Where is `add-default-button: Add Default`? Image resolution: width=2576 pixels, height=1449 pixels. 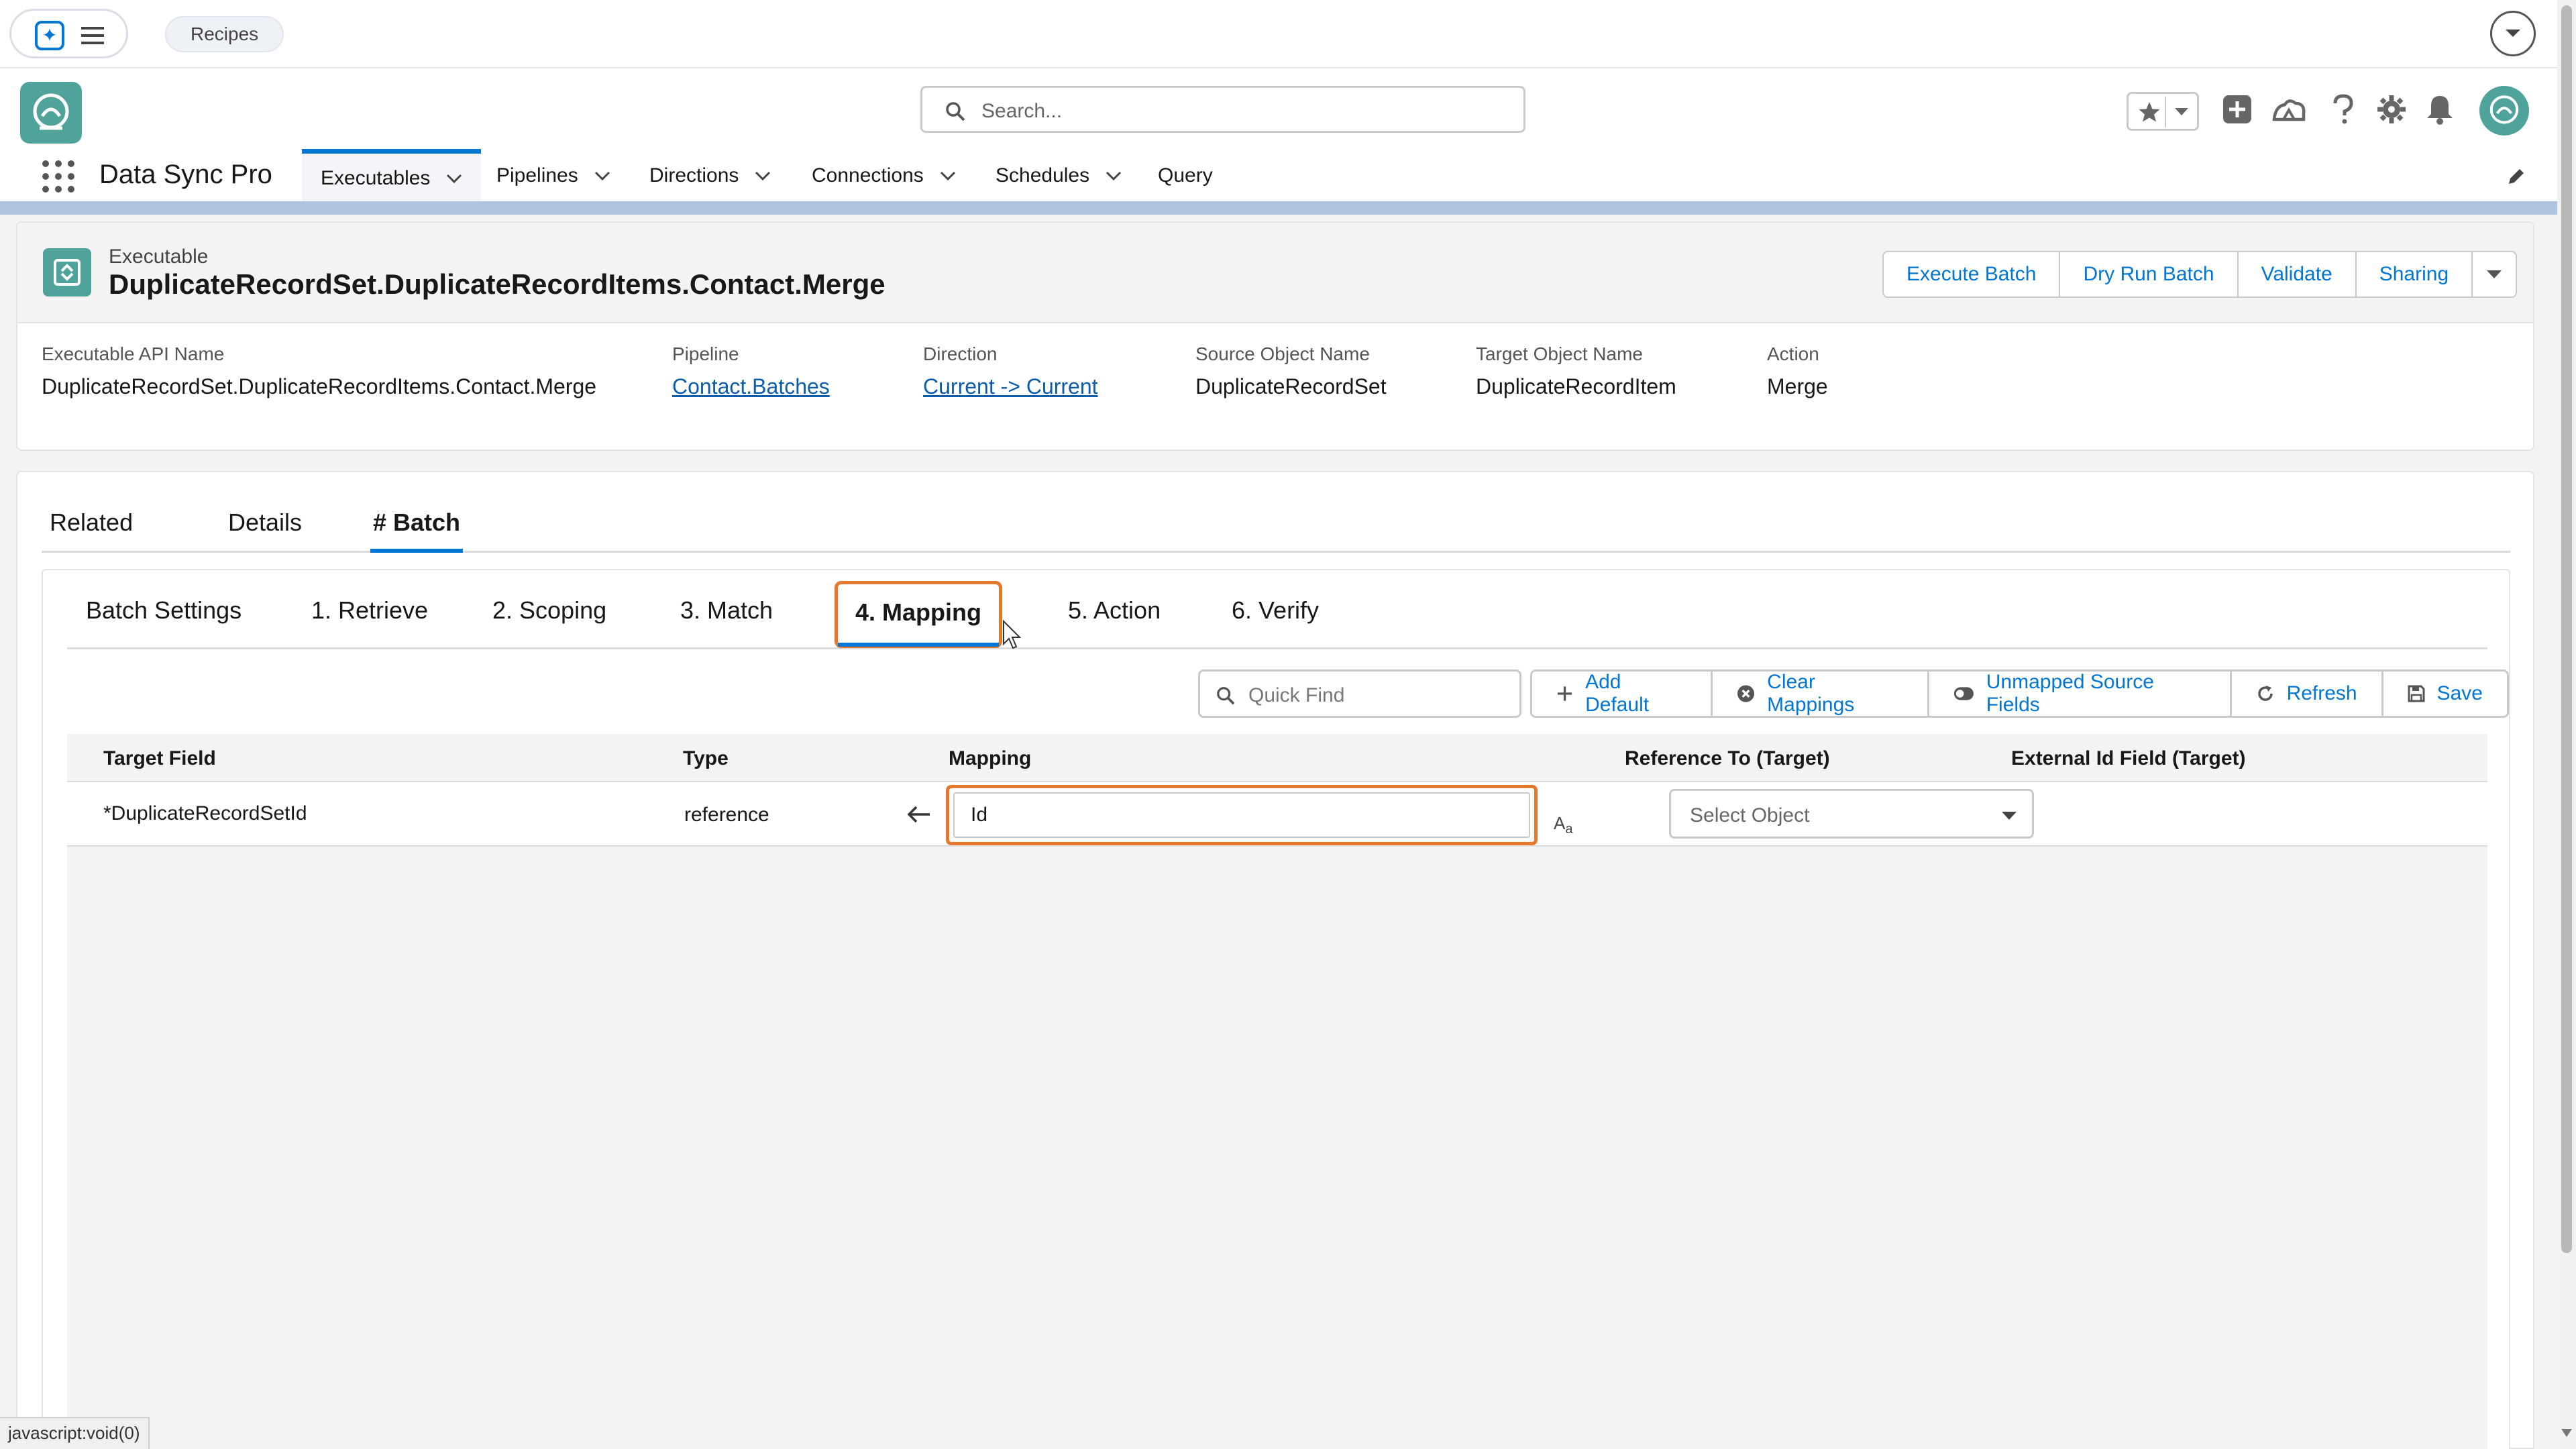
add-default-button: Add Default is located at coordinates (1621, 693).